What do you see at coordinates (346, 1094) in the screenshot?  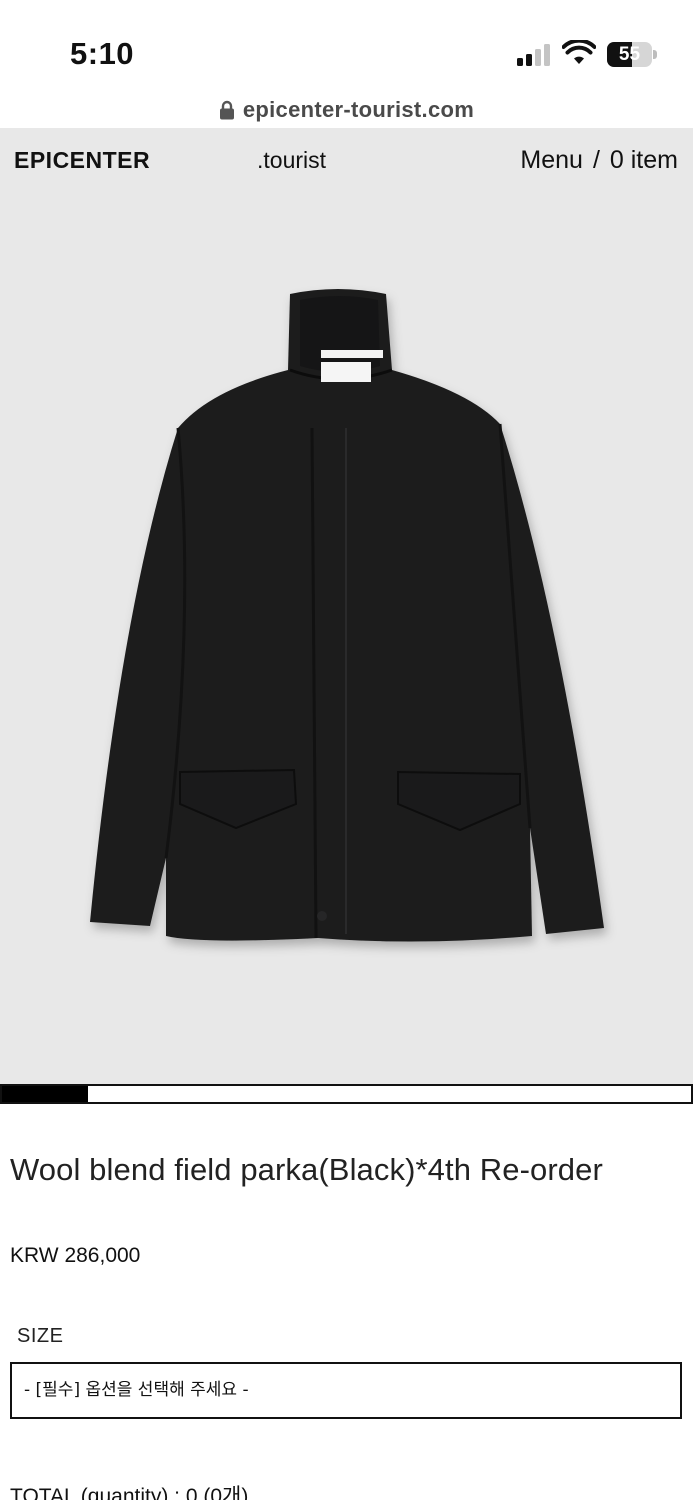 I see `gallery-progress-bar` at bounding box center [346, 1094].